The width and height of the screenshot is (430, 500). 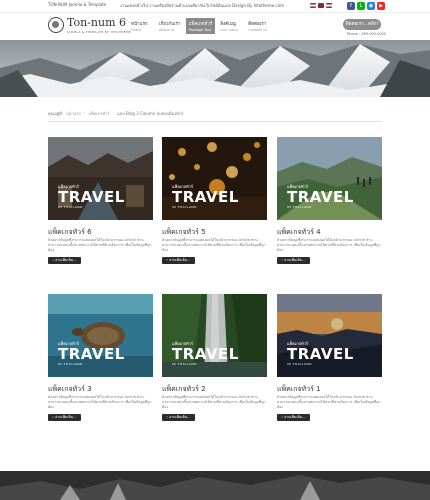 What do you see at coordinates (299, 232) in the screenshot?
I see `card-title: แพ็คเกจทัวร์ 4` at bounding box center [299, 232].